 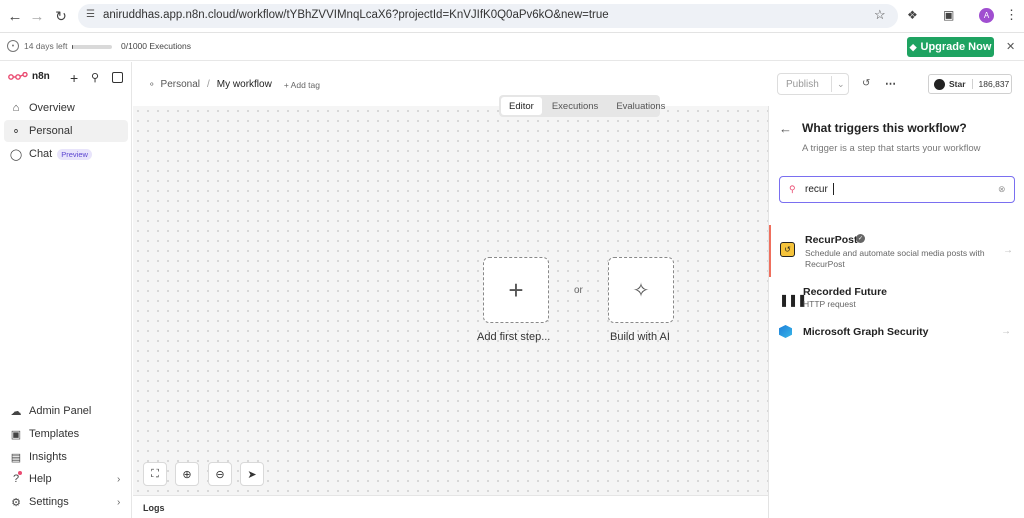 I want to click on sidebar-item-settings: ⚙ Settings ›, so click(x=66, y=502).